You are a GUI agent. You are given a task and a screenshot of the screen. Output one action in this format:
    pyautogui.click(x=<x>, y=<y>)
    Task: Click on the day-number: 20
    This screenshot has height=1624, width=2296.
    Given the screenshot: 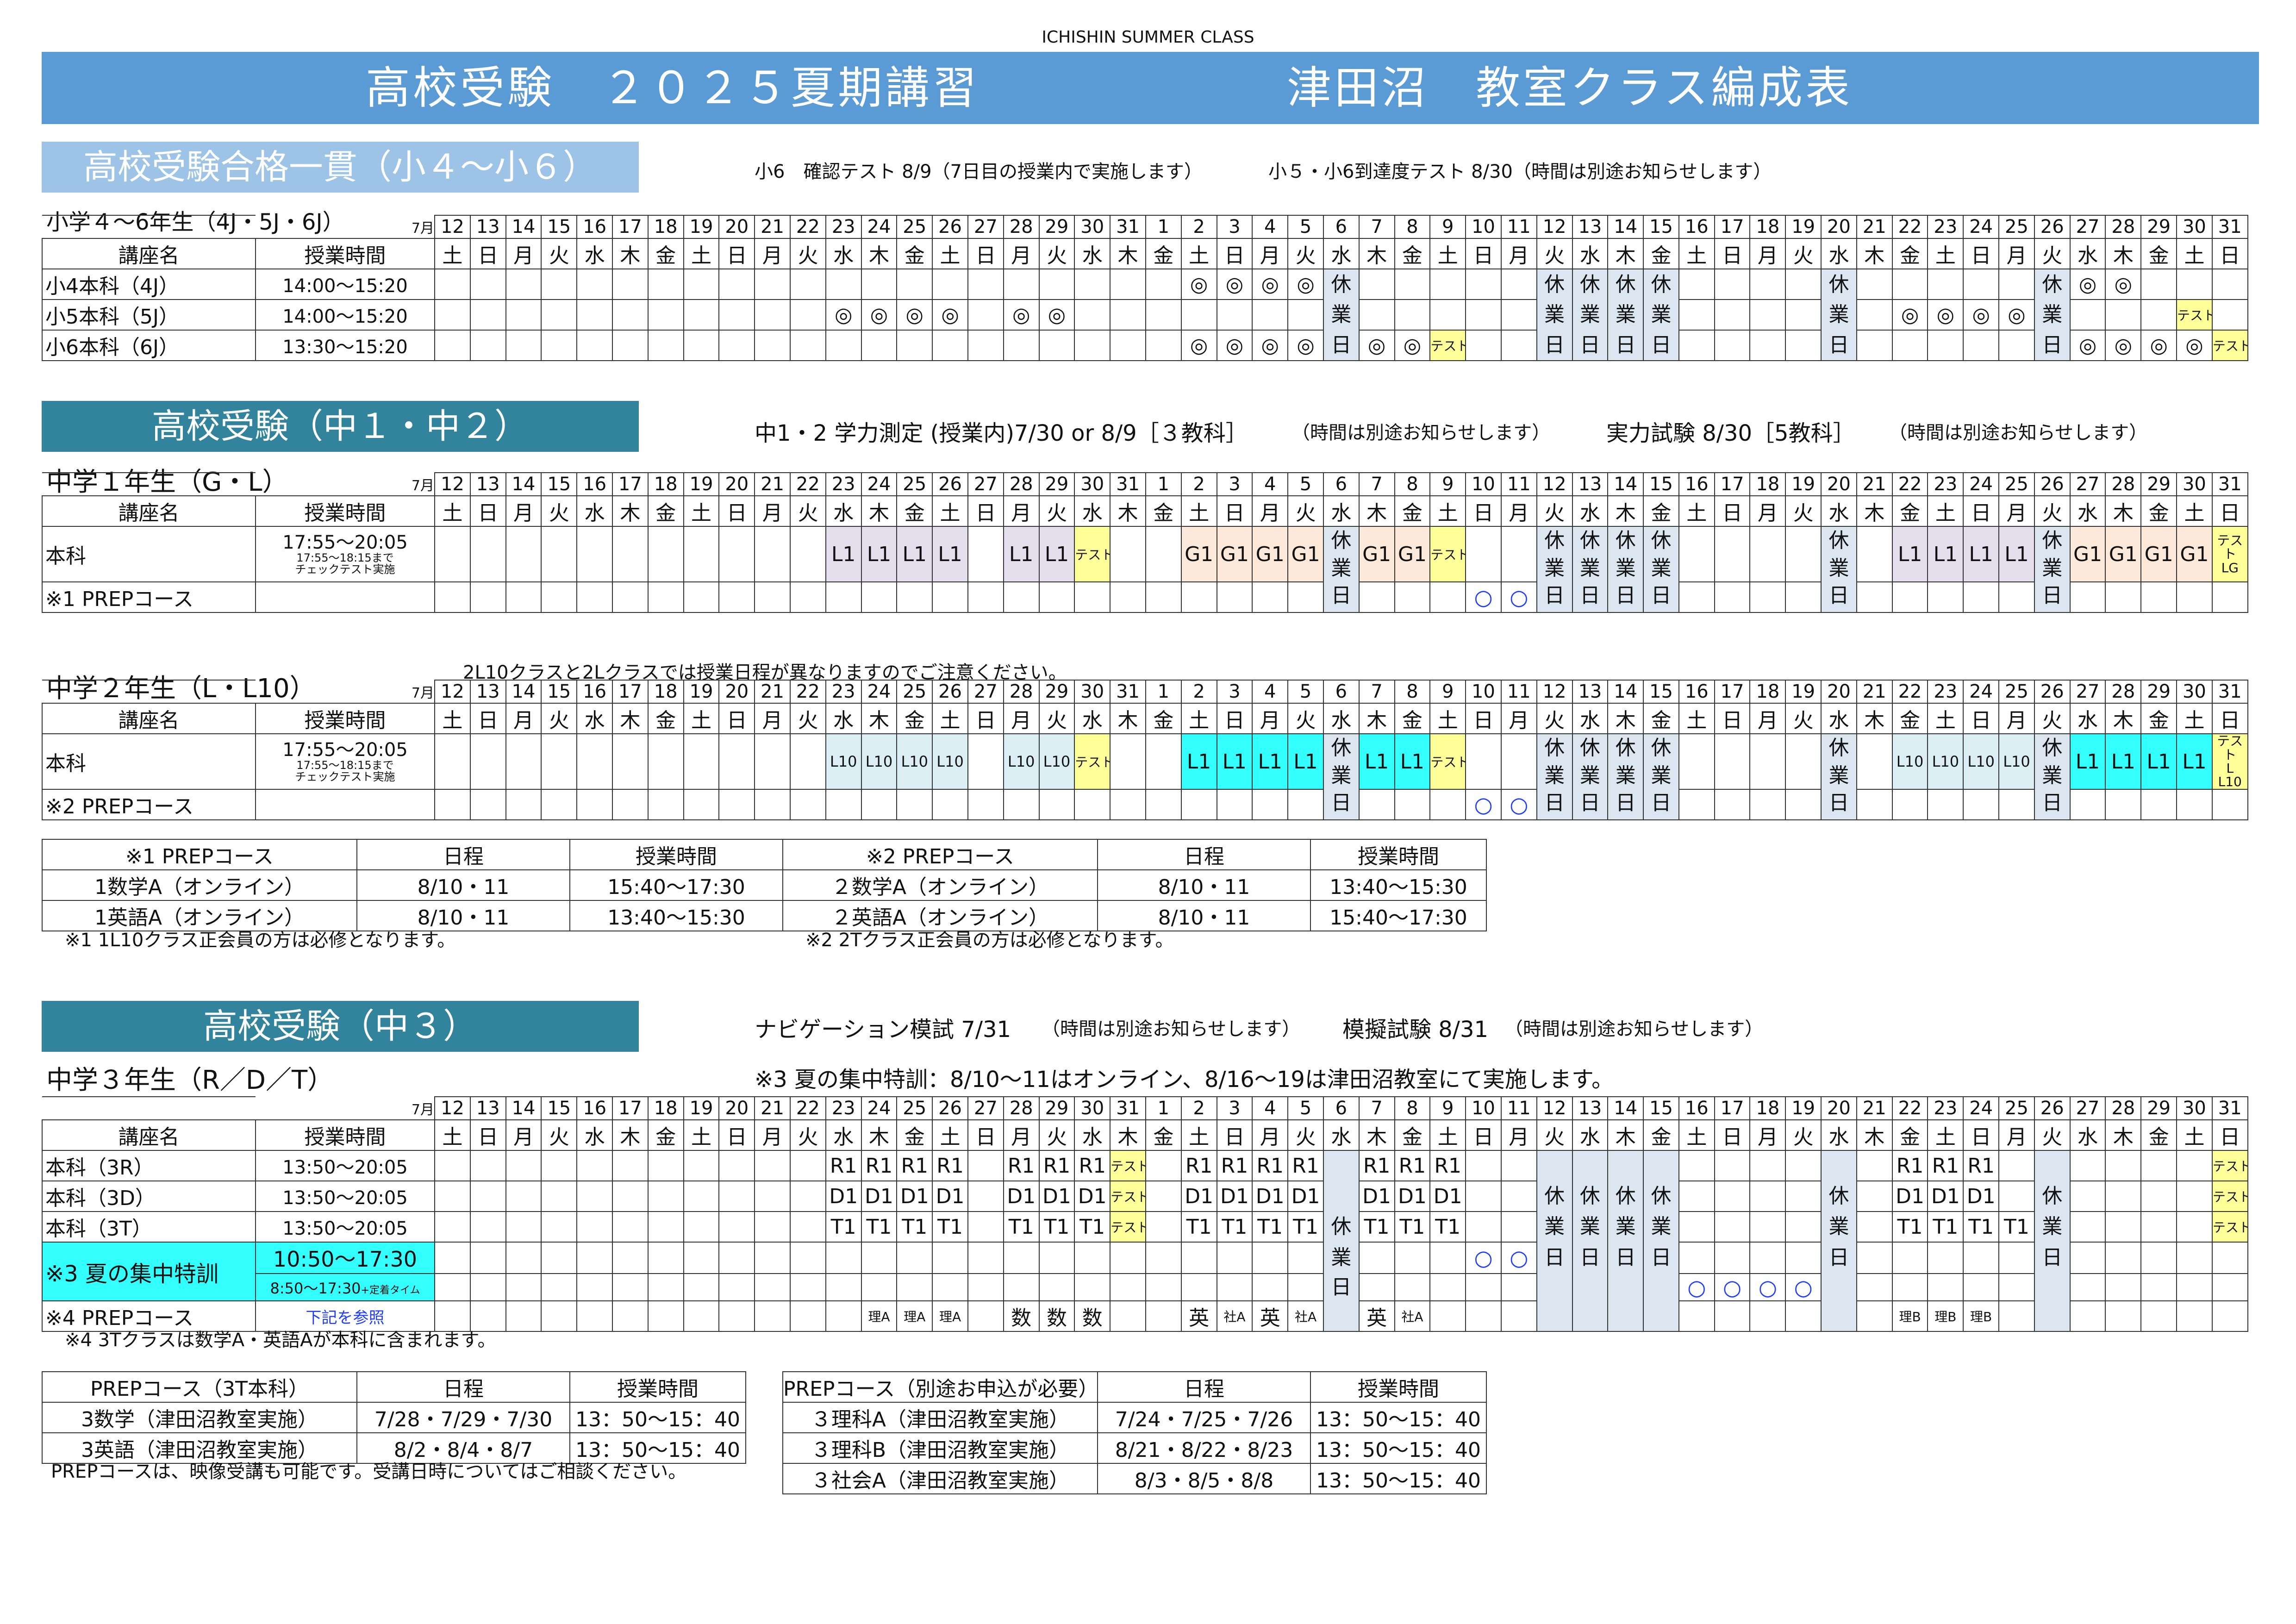 What is the action you would take?
    pyautogui.click(x=1839, y=1108)
    